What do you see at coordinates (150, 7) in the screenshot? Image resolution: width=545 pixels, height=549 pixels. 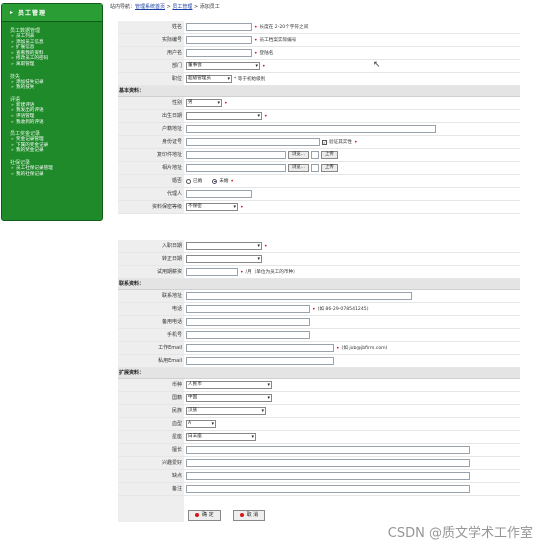 I see `breadcrumb-home-link: 管理系统首页` at bounding box center [150, 7].